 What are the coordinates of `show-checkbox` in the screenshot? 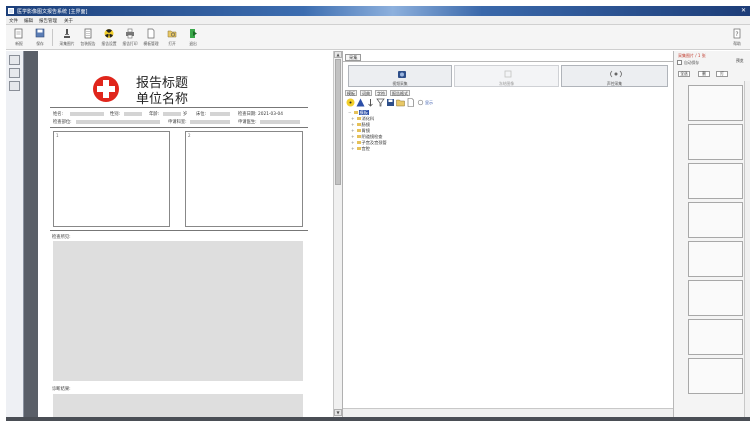 It's located at (420, 102).